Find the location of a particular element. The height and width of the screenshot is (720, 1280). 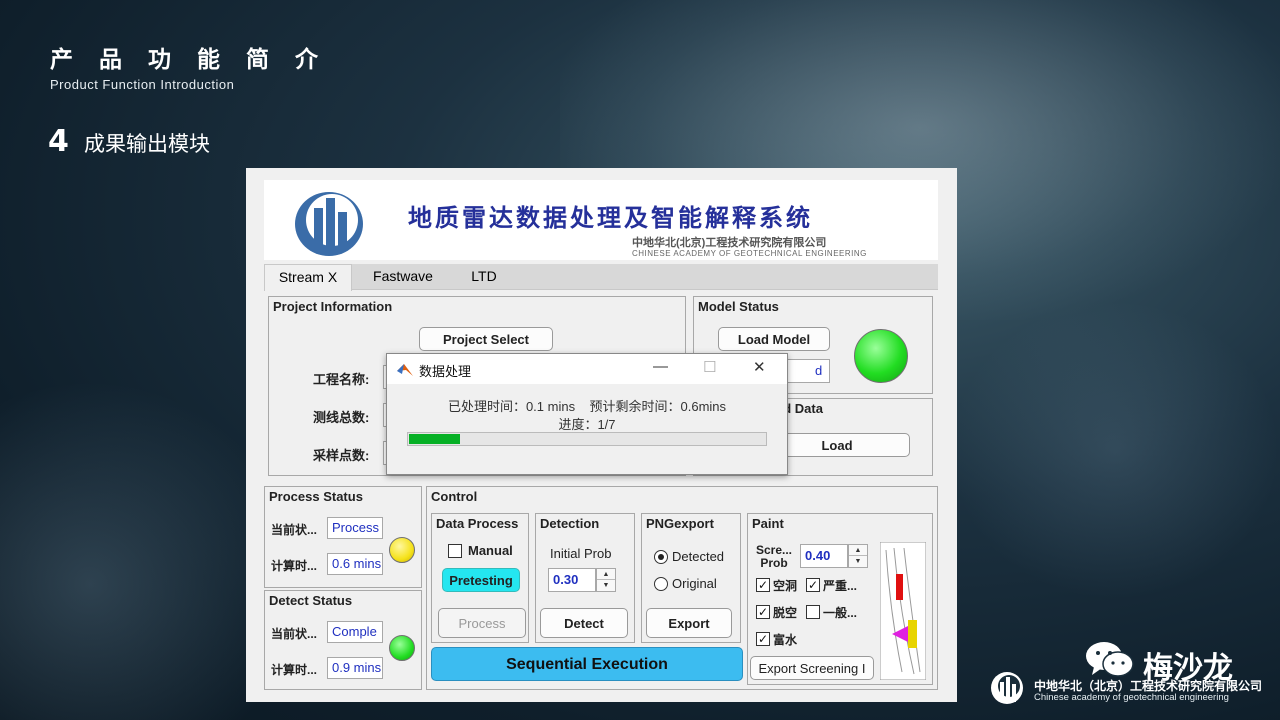

slide-title: 产 品 功 能 简 介 is located at coordinates (189, 60).